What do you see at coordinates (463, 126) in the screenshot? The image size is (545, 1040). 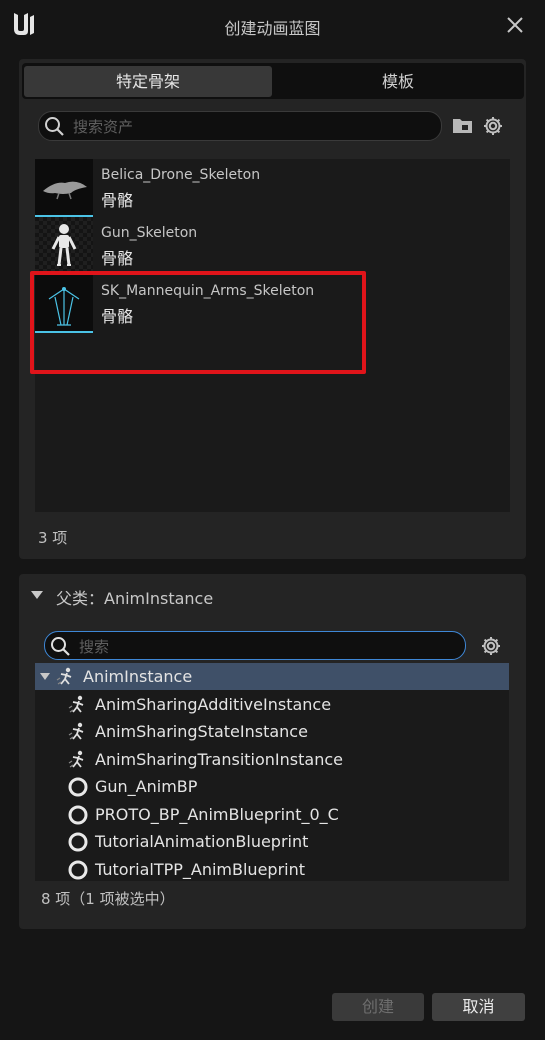 I see `folder-filter-icon` at bounding box center [463, 126].